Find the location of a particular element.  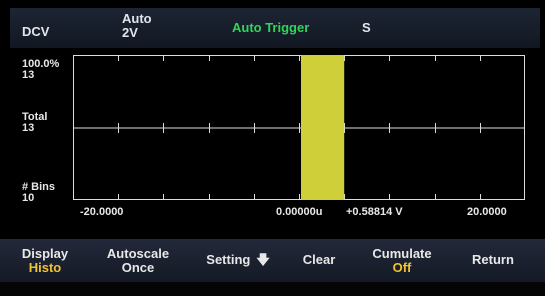

histogram-bars is located at coordinates (323, 127).